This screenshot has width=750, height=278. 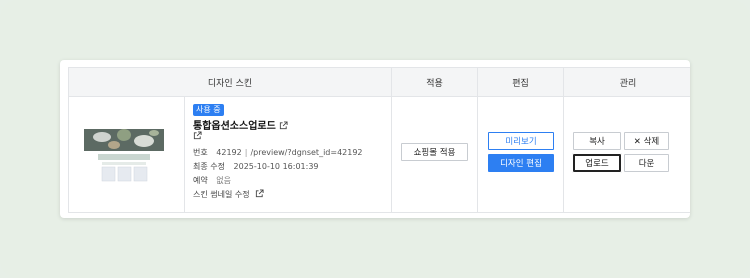 I want to click on manage-cell: 복사 ✕ 삭제 업로드 다운, so click(x=626, y=154).